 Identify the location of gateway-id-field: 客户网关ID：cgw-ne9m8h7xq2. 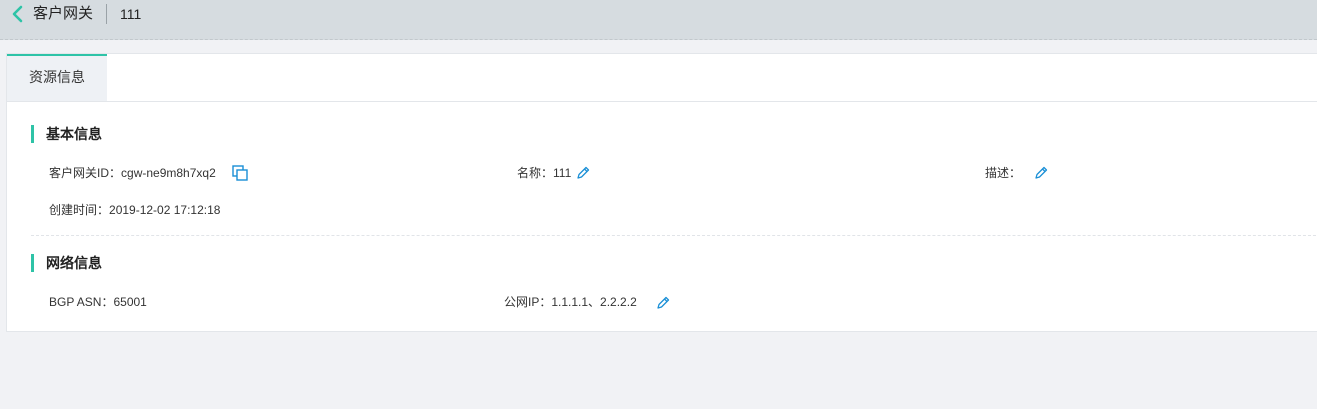
(132, 173).